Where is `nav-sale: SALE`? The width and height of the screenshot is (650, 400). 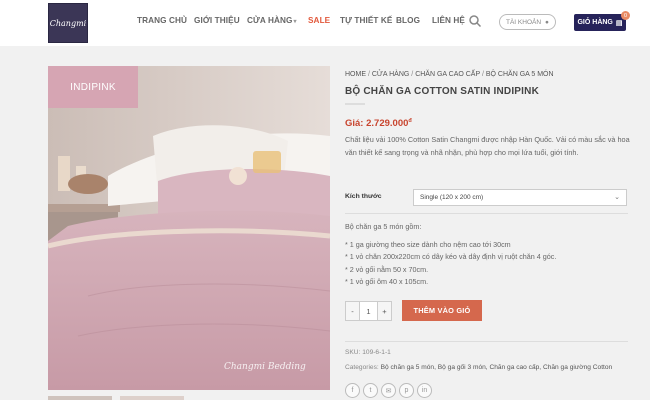 nav-sale: SALE is located at coordinates (319, 20).